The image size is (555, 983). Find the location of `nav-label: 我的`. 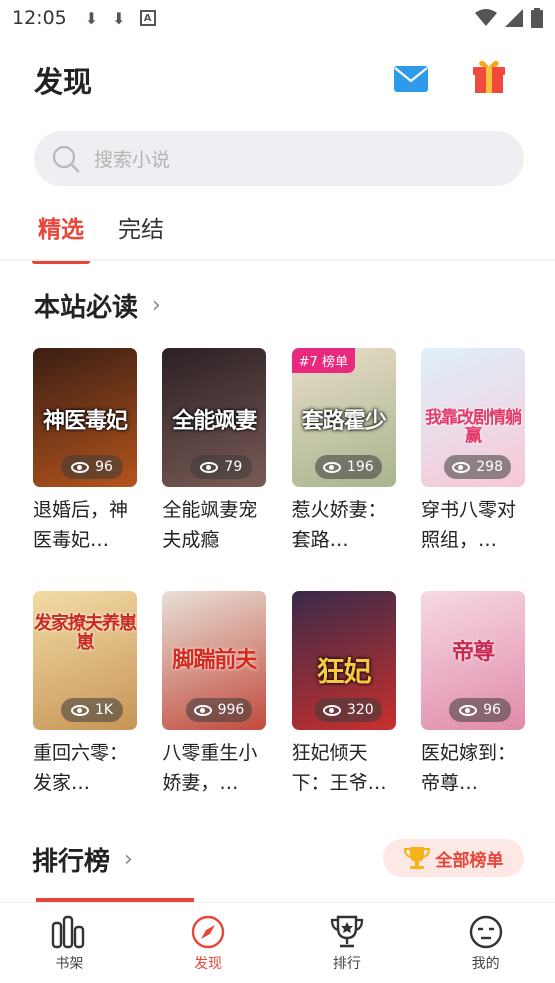

nav-label: 我的 is located at coordinates (485, 964).